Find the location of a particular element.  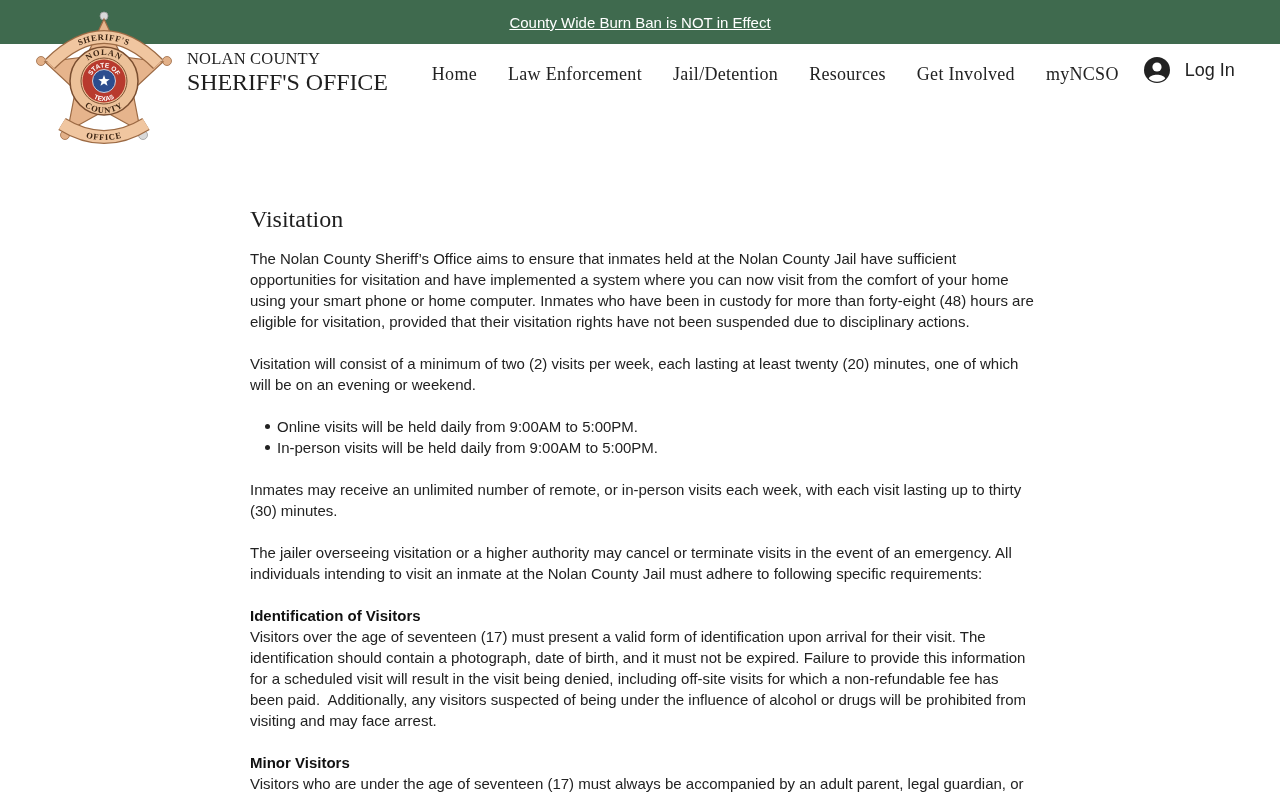

site-name: SHERIFF'S OFFICE is located at coordinates (287, 82).